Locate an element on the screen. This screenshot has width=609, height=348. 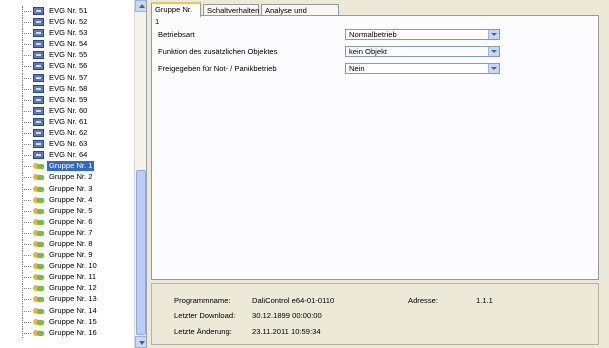
tree-item-evg: EVG Nr. 63 is located at coordinates (67, 144).